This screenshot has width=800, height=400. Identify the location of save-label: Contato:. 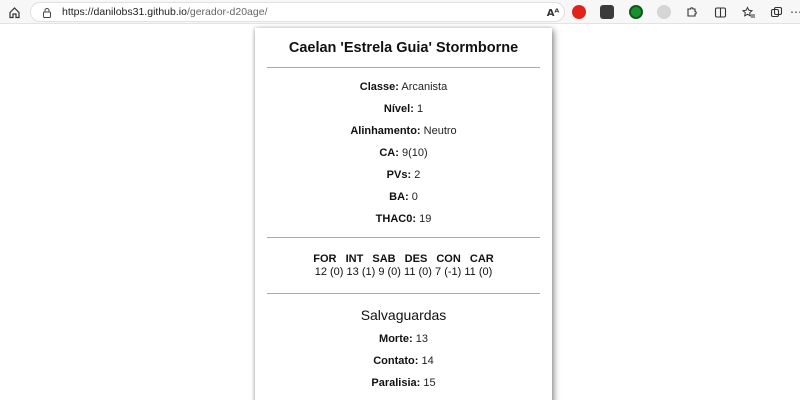
(396, 361).